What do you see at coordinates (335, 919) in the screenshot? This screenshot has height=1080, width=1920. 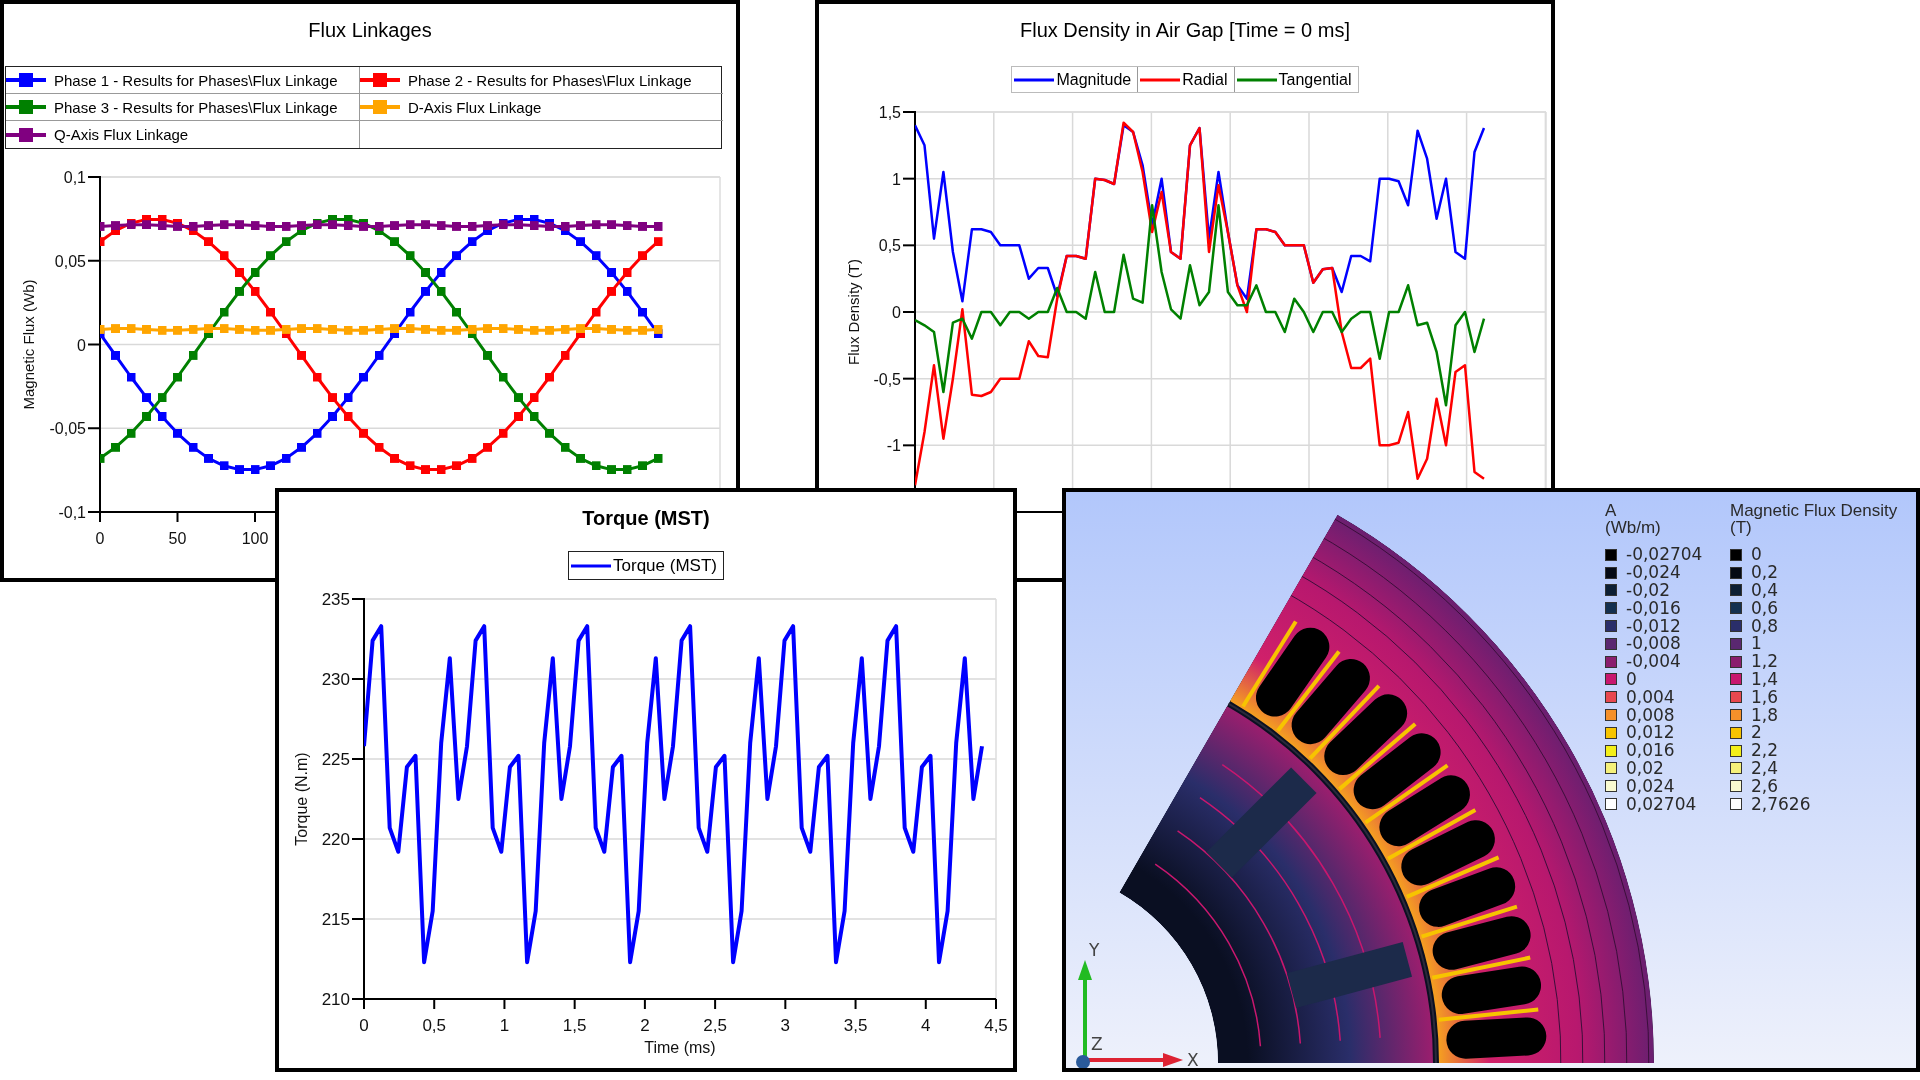 I see `axis-tick-label: 215` at bounding box center [335, 919].